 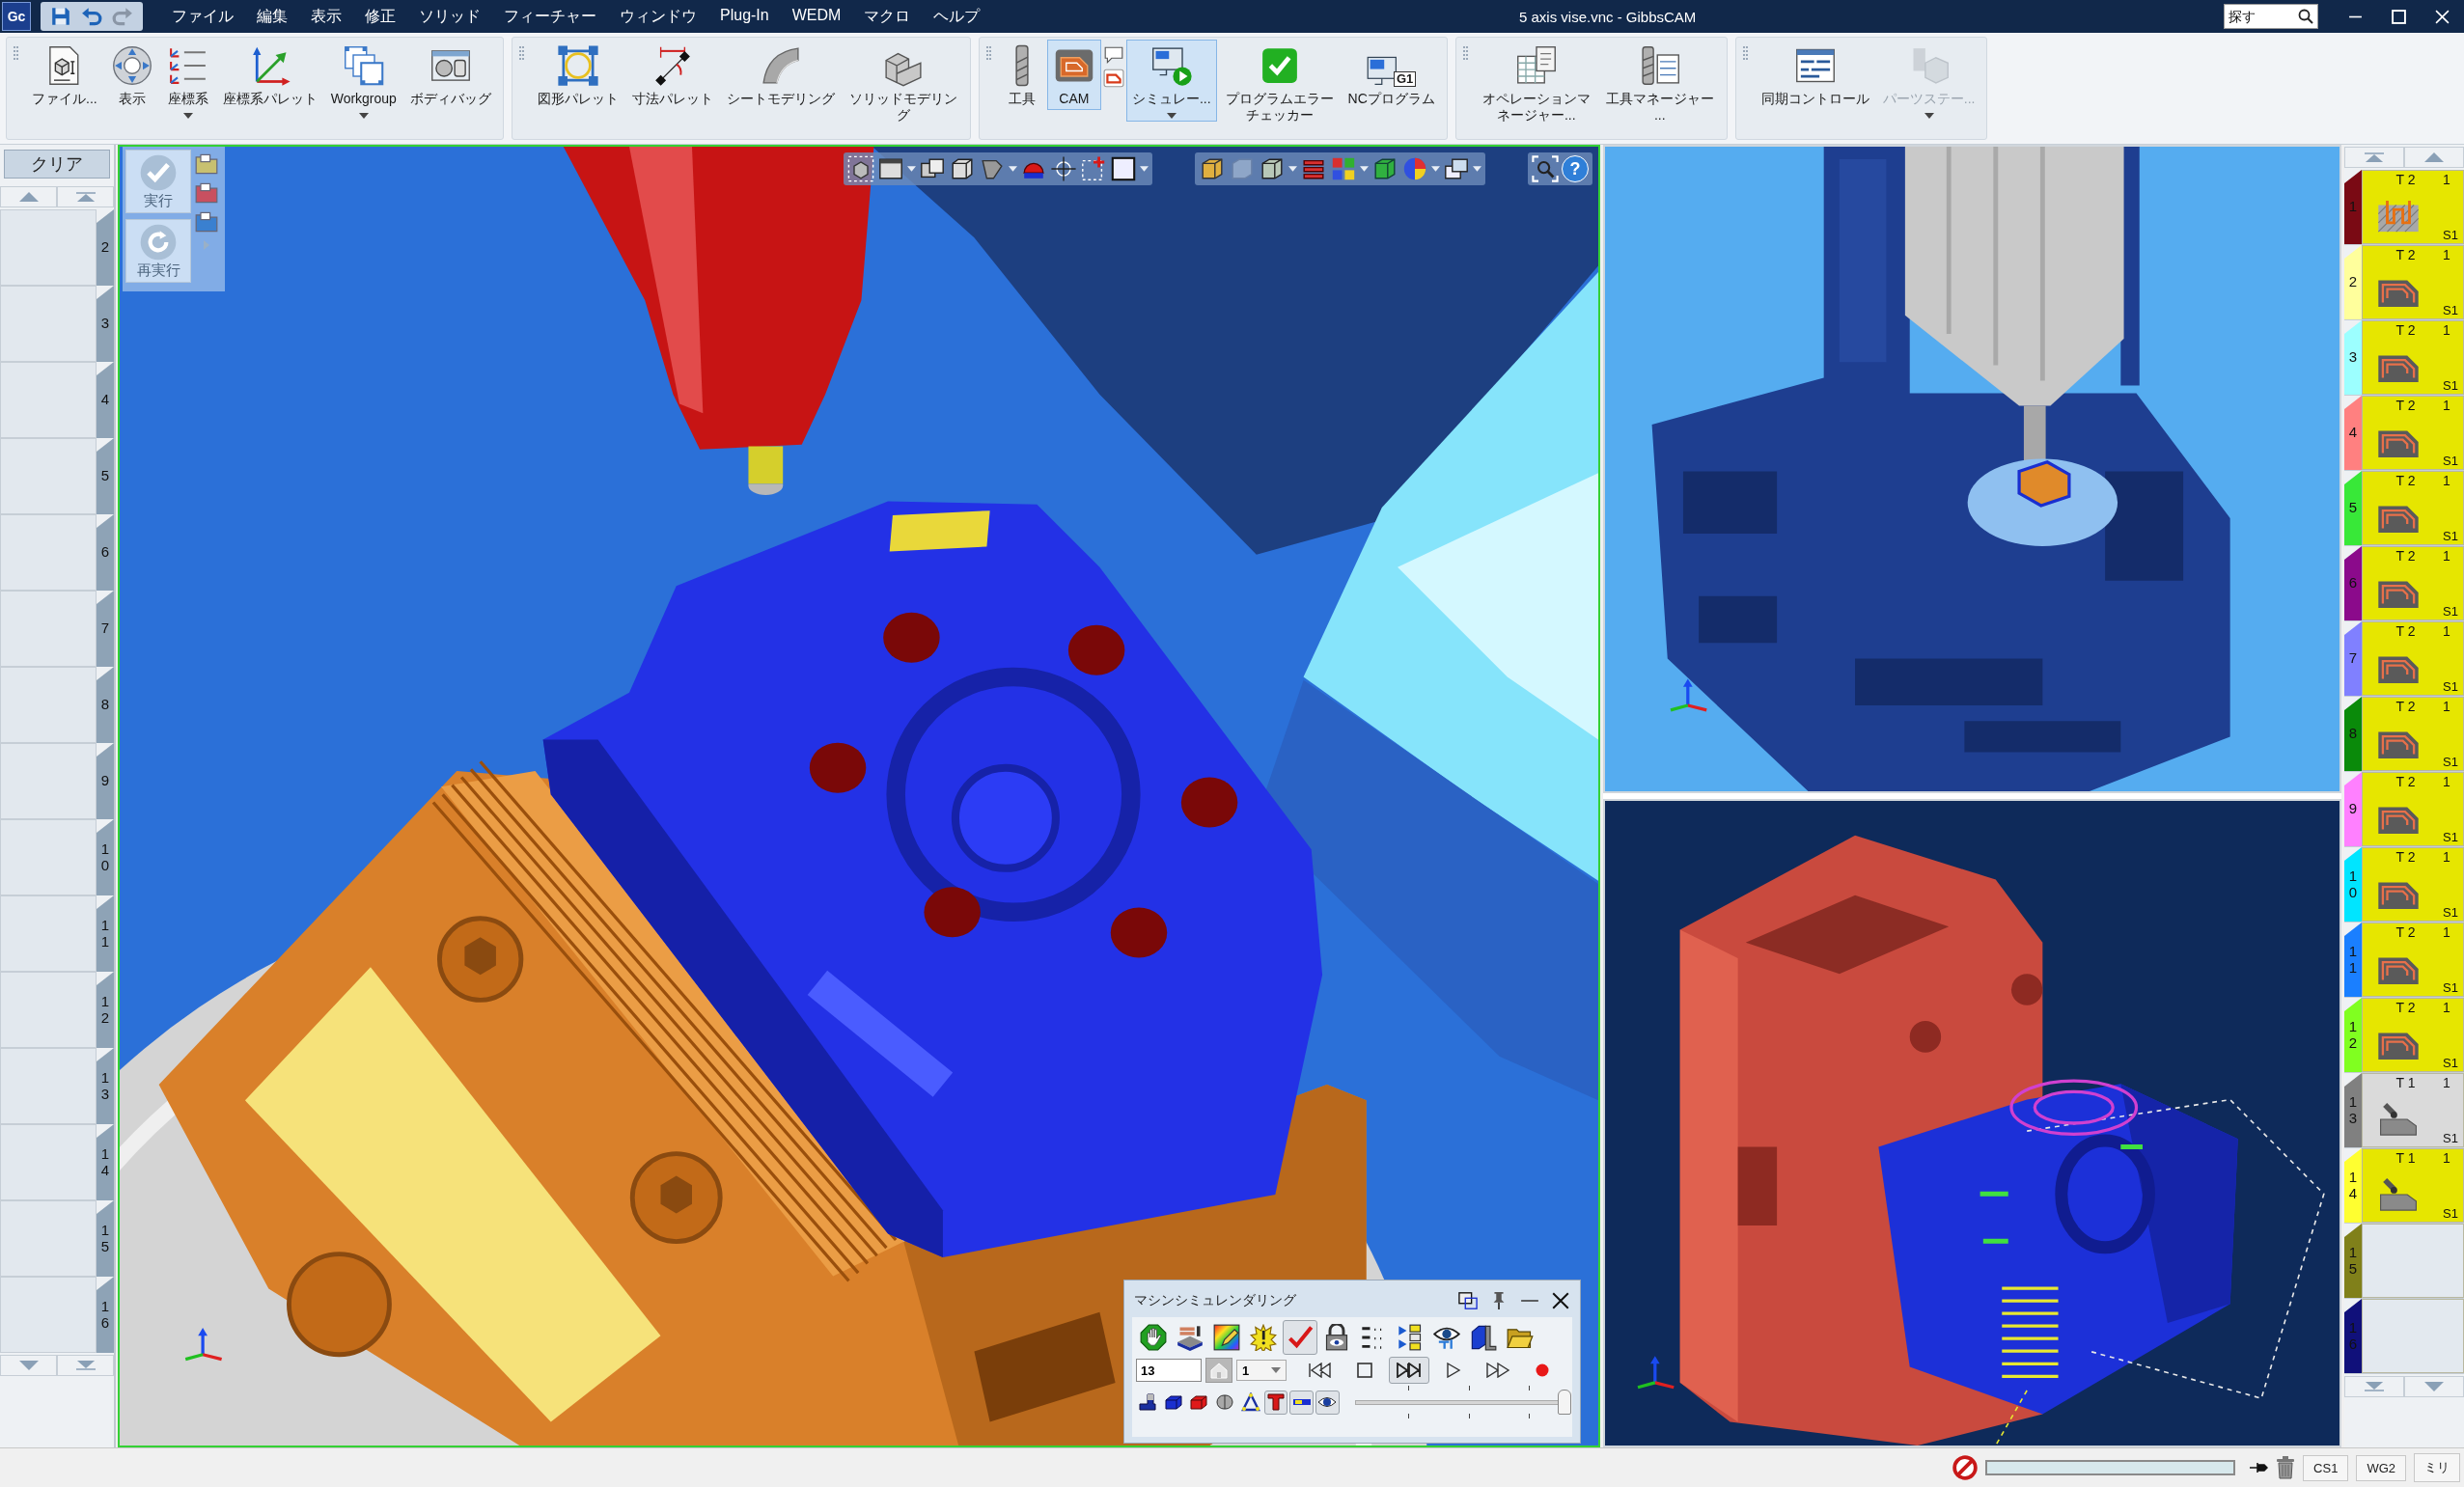 What do you see at coordinates (1279, 83) in the screenshot?
I see `ribbon-button: プログラムエラーチェッカー` at bounding box center [1279, 83].